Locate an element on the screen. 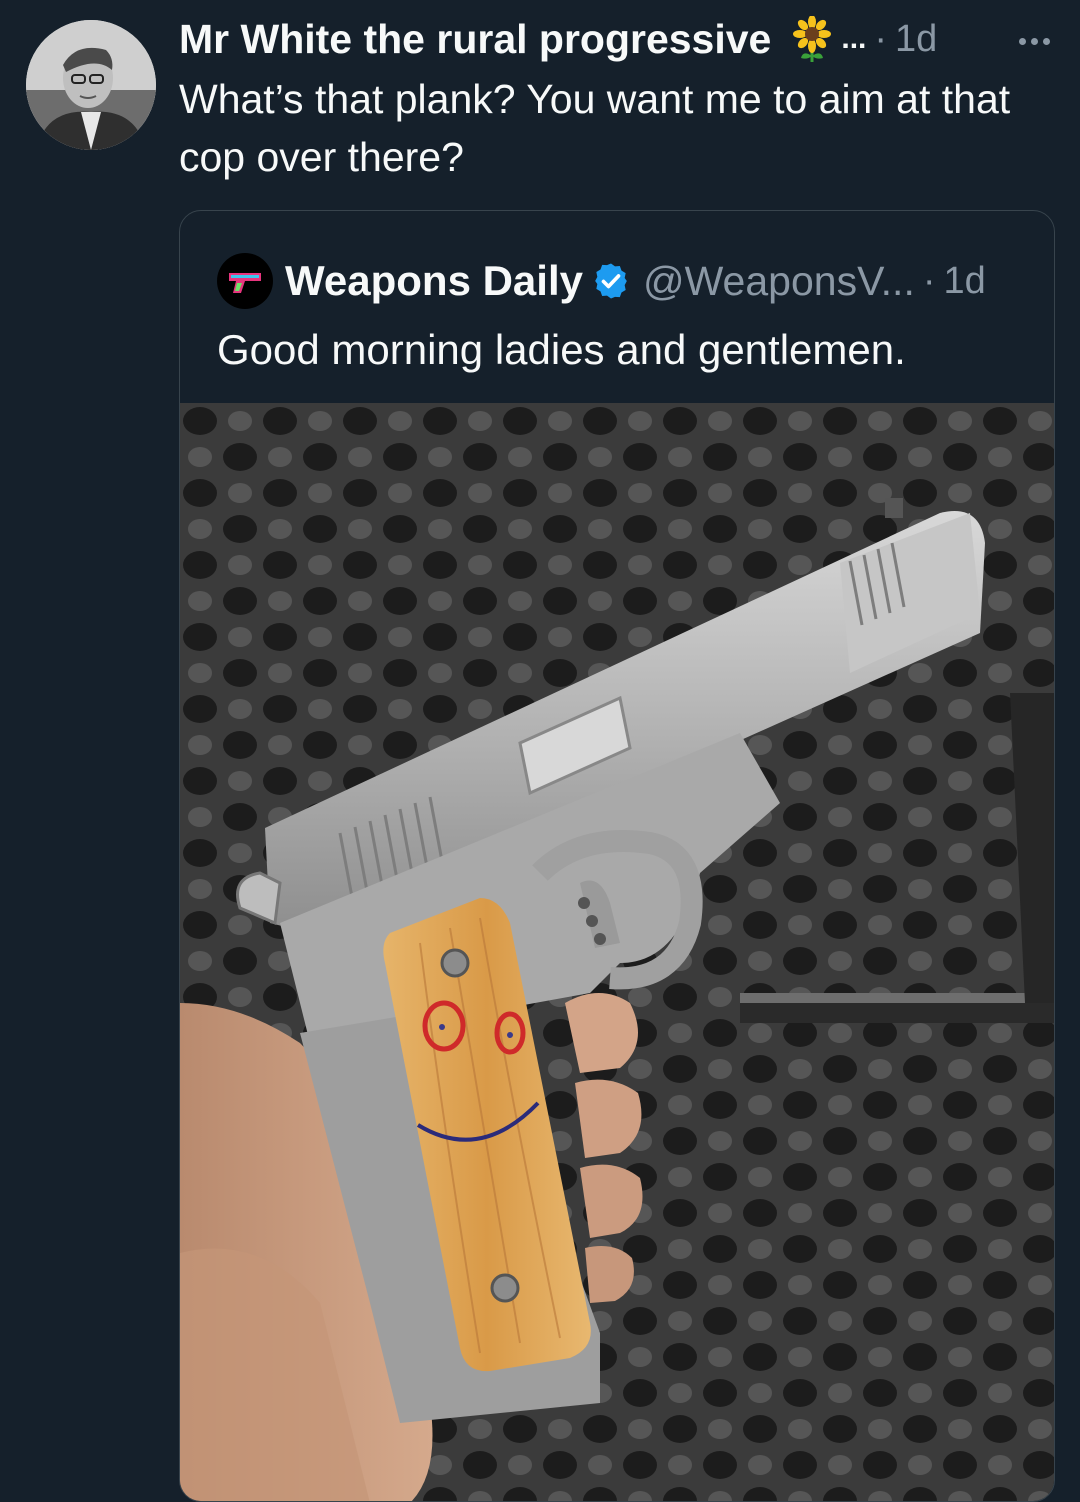 This screenshot has height=1502, width=1080. quoted-tweet-text: Good morning ladies and gentlemen. is located at coordinates (561, 349).